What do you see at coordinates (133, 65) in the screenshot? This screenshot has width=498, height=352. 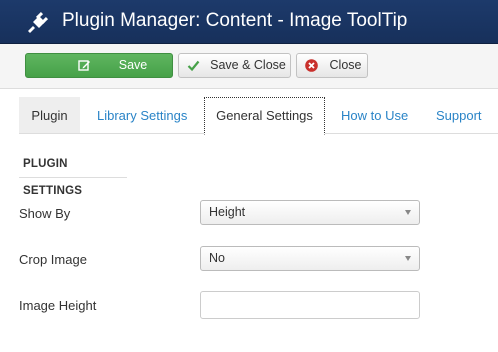 I see `save-button-label: Save` at bounding box center [133, 65].